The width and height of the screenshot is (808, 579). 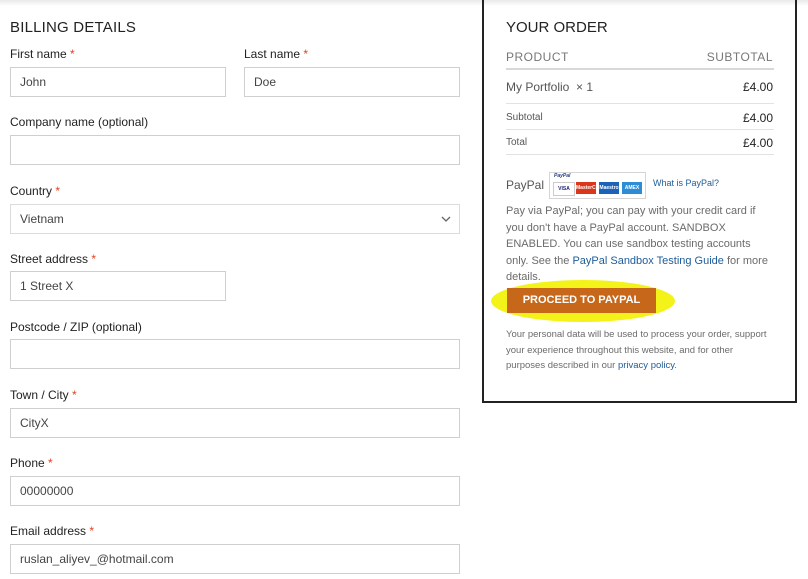 I want to click on total-label: Total, so click(x=517, y=142).